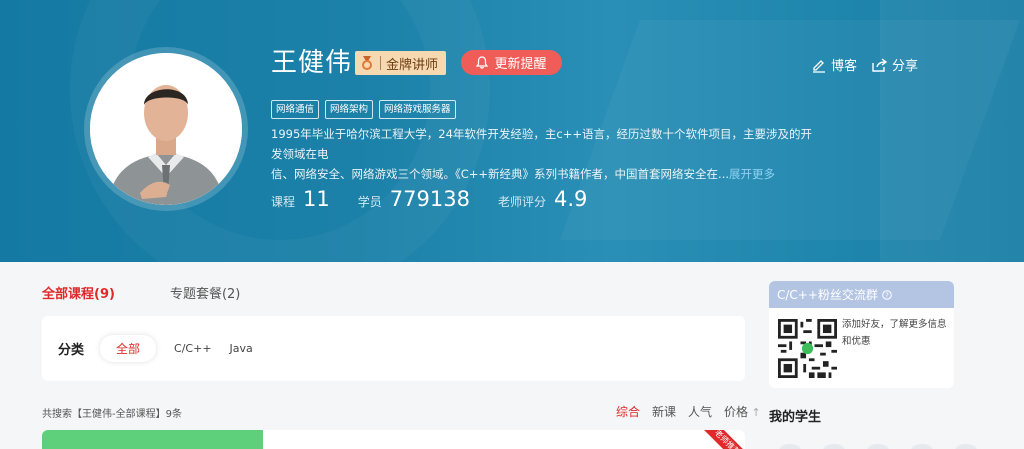 Image resolution: width=1024 pixels, height=449 pixels. I want to click on teacher-tags: 网络通信 网络架构 网络游戏服务器, so click(363, 109).